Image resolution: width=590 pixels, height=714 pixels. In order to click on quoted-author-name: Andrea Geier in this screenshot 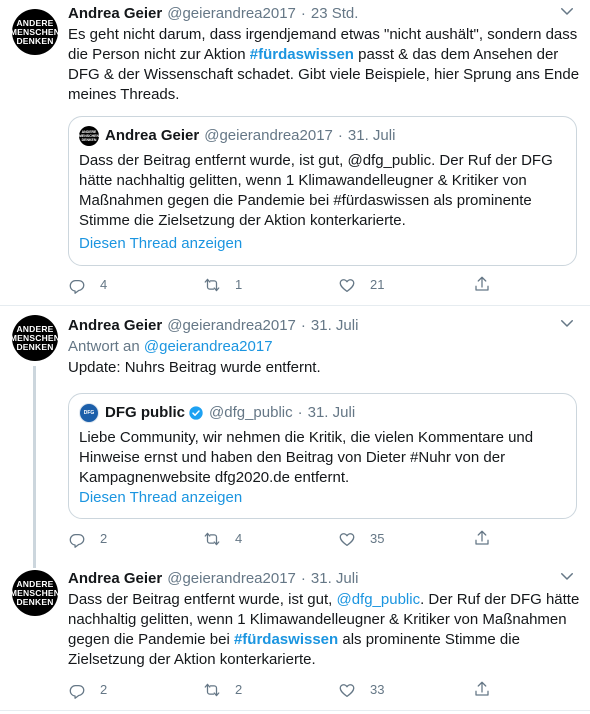, I will do `click(152, 135)`.